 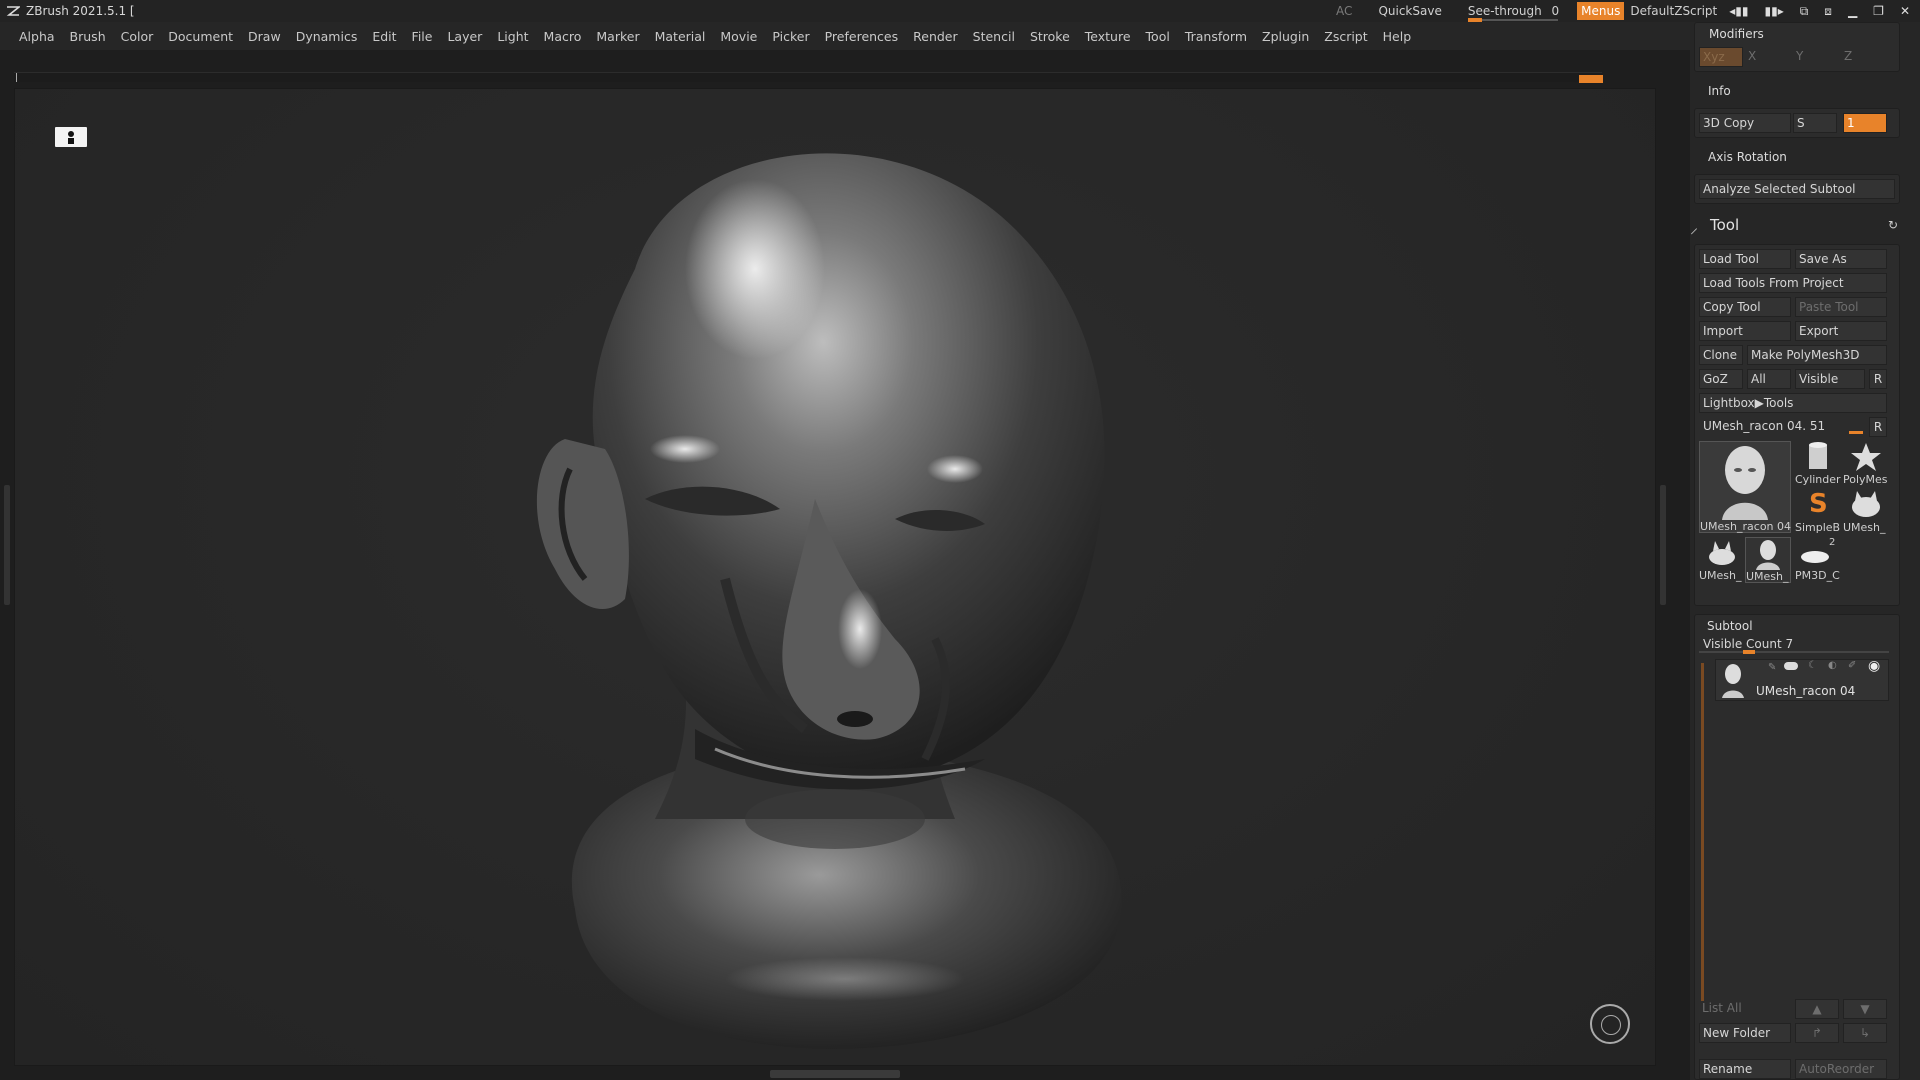 What do you see at coordinates (1865, 123) in the screenshot?
I see `3d-copy-value-input: 1` at bounding box center [1865, 123].